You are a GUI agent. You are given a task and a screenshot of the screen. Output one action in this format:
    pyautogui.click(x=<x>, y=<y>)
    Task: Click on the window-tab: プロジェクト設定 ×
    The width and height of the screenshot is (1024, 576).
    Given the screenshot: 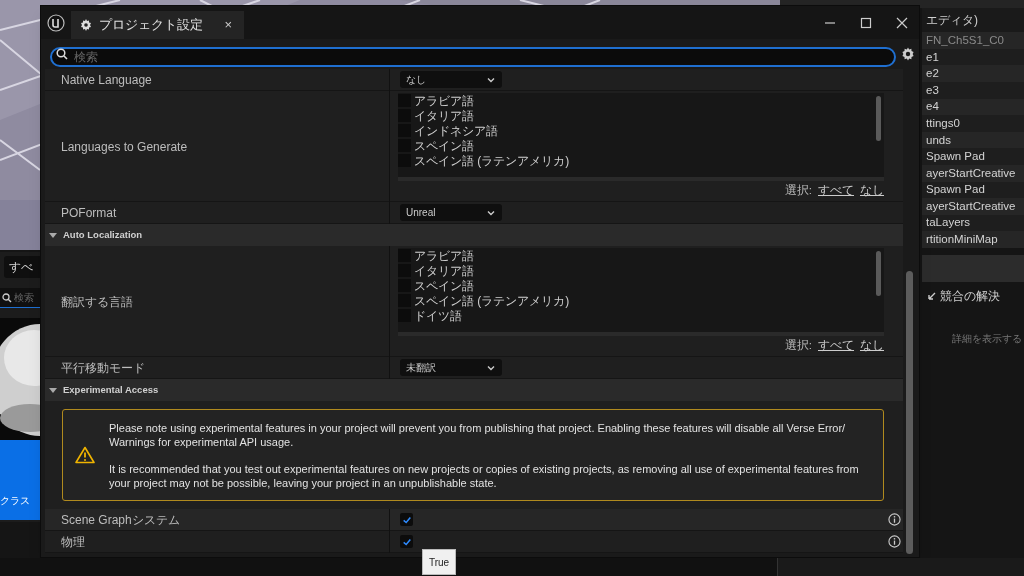 What is the action you would take?
    pyautogui.click(x=157, y=25)
    